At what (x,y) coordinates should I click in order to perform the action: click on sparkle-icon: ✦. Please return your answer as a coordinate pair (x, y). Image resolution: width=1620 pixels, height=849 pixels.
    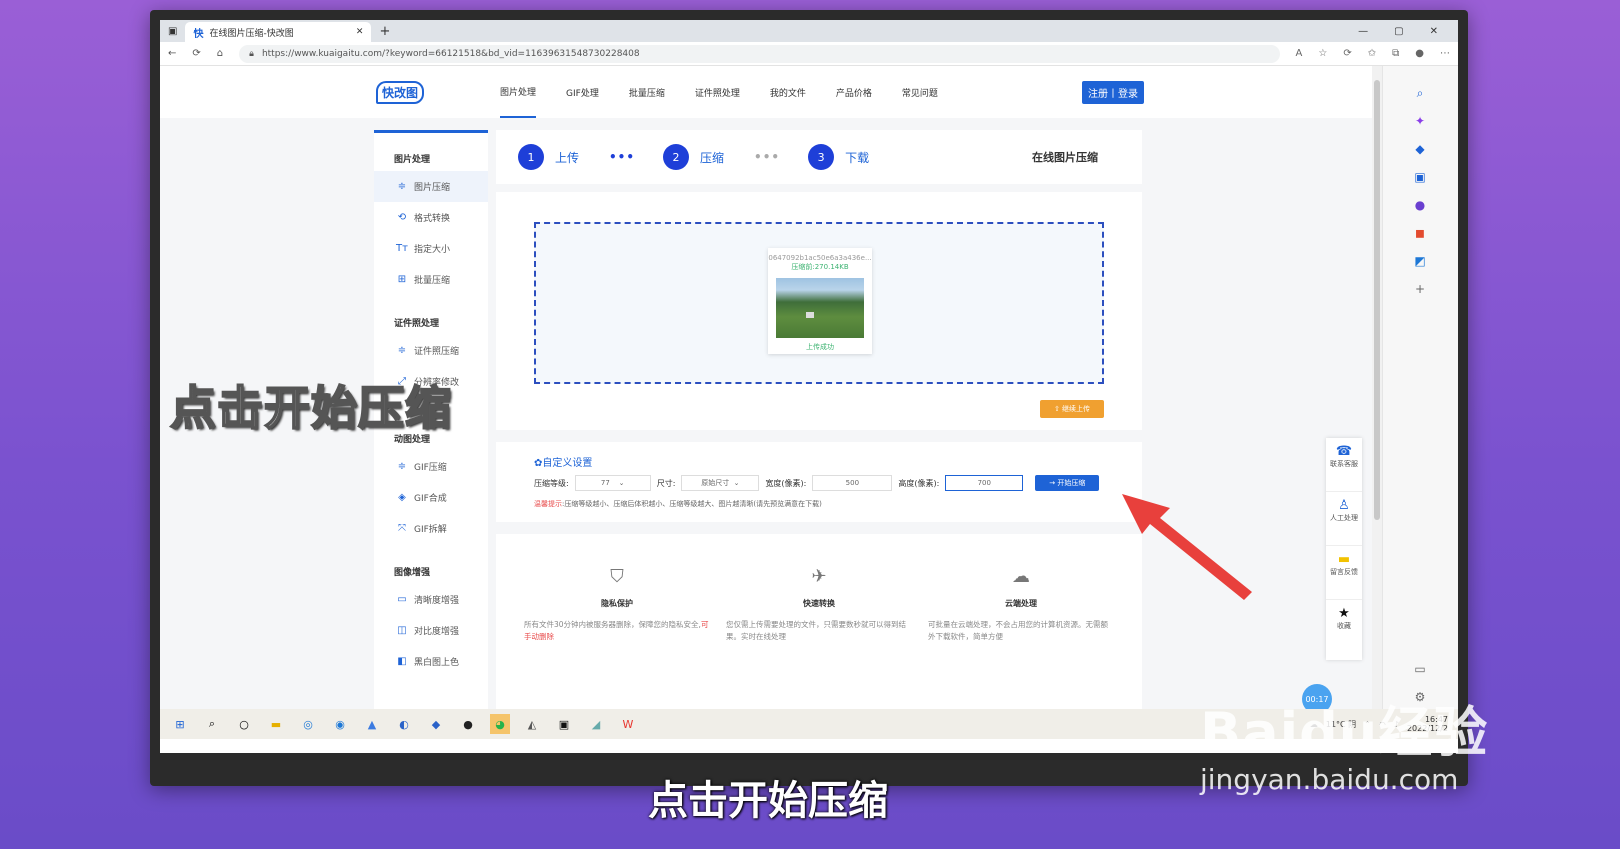
    Looking at the image, I should click on (1420, 121).